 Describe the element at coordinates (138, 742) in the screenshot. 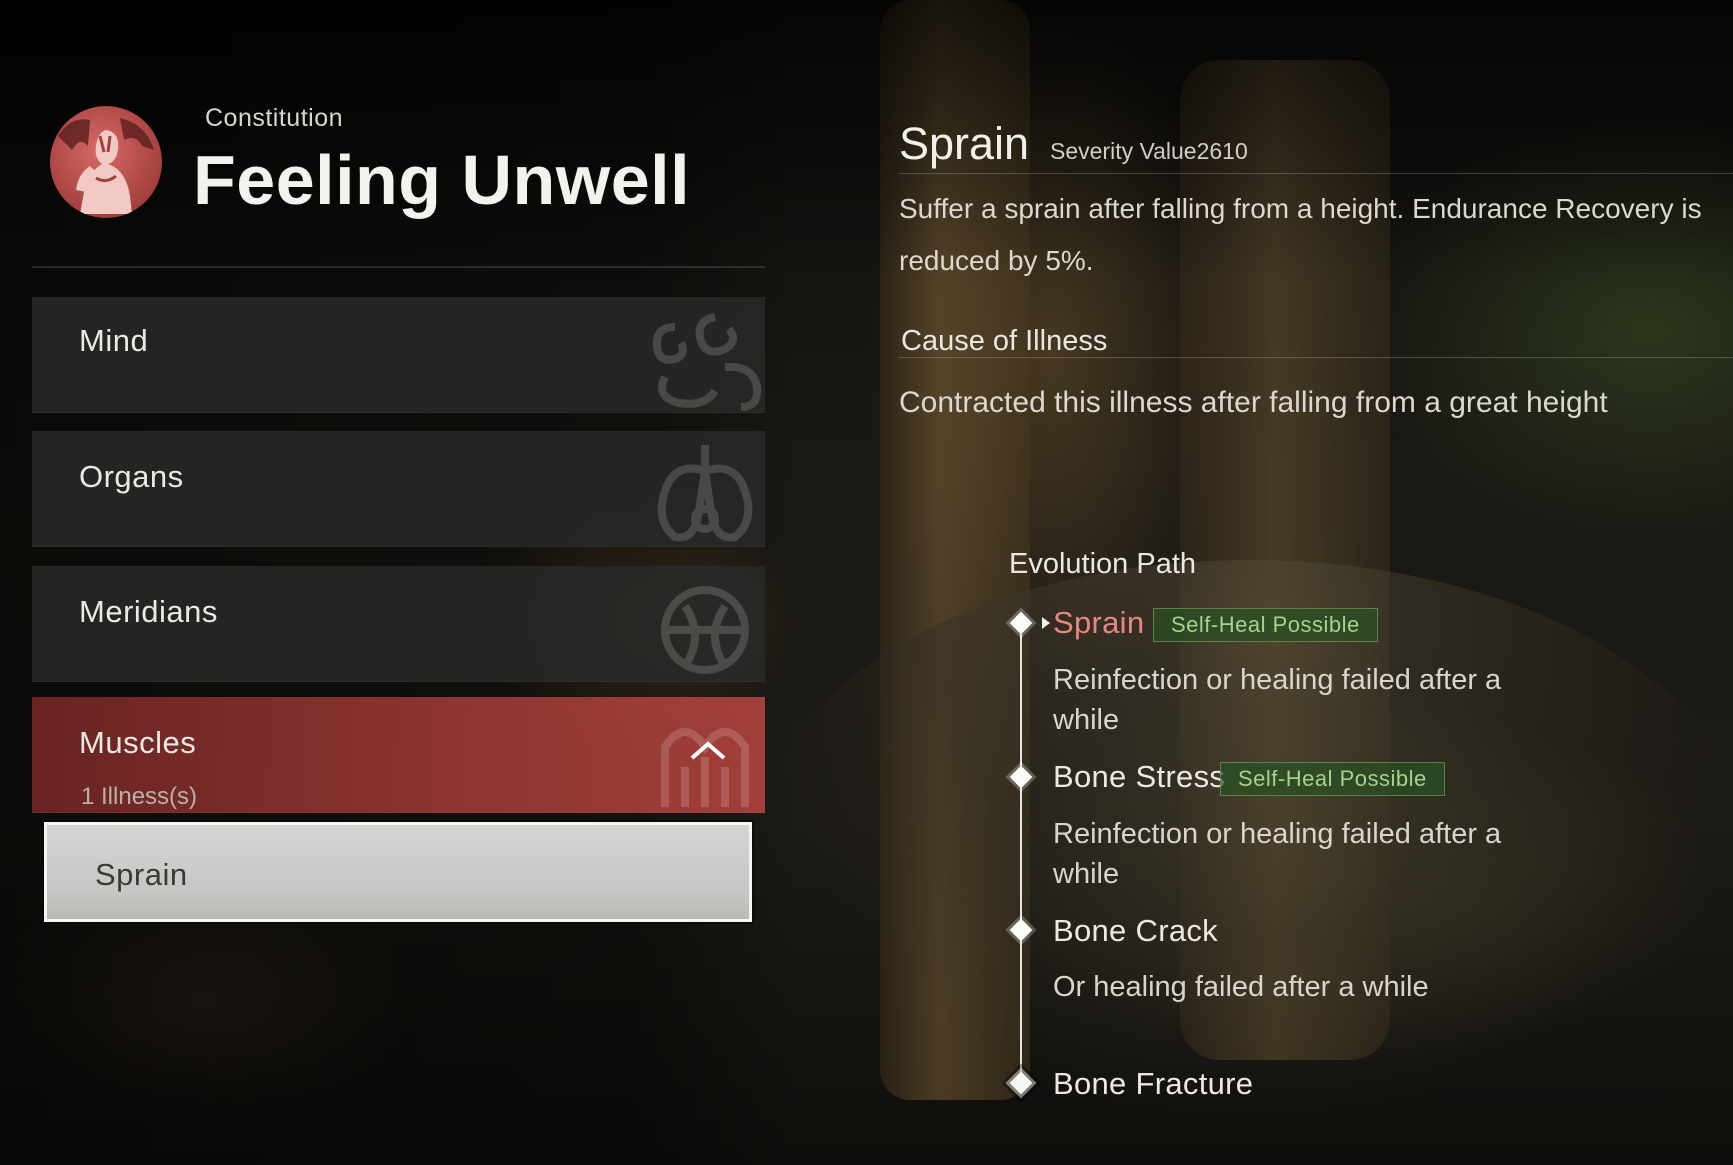

I see `category-label: Muscles` at that location.